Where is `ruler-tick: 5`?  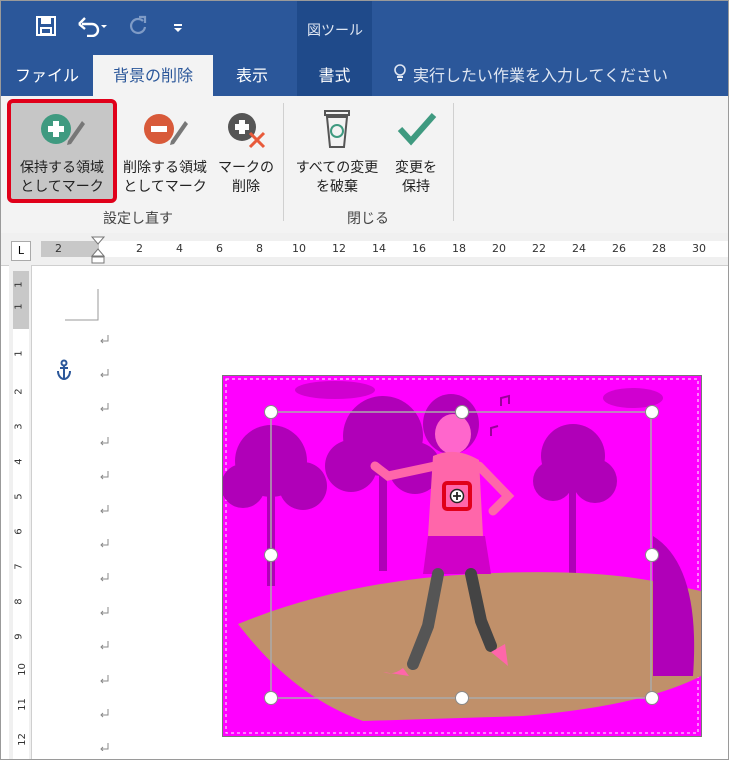 ruler-tick: 5 is located at coordinates (19, 496).